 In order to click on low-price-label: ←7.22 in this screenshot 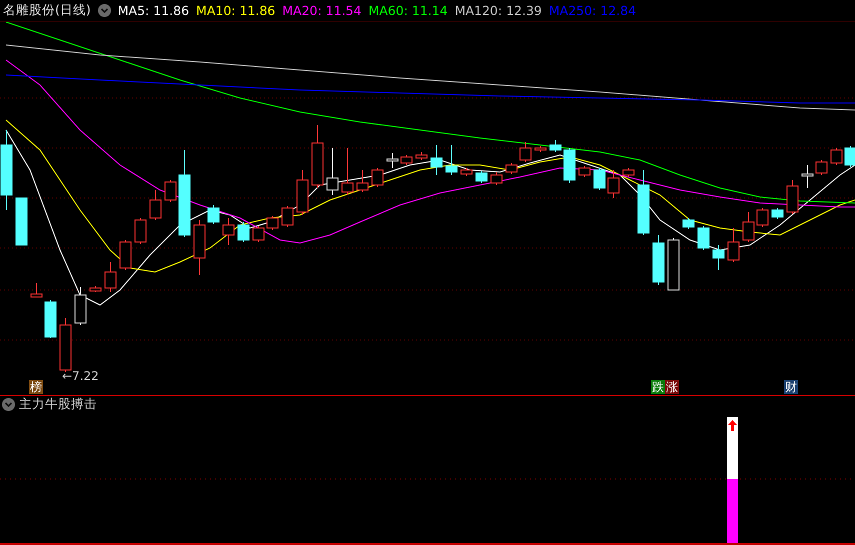, I will do `click(80, 376)`.